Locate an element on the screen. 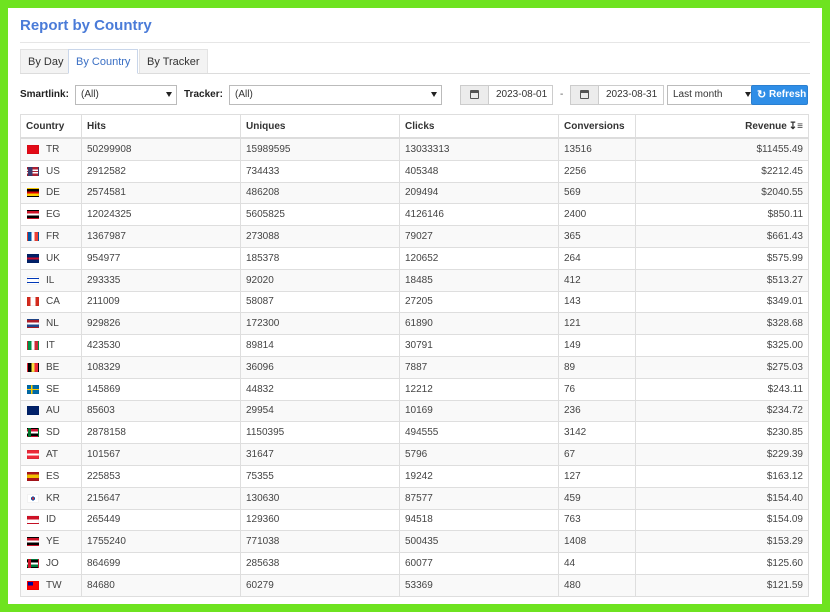  country-code: TW is located at coordinates (54, 585).